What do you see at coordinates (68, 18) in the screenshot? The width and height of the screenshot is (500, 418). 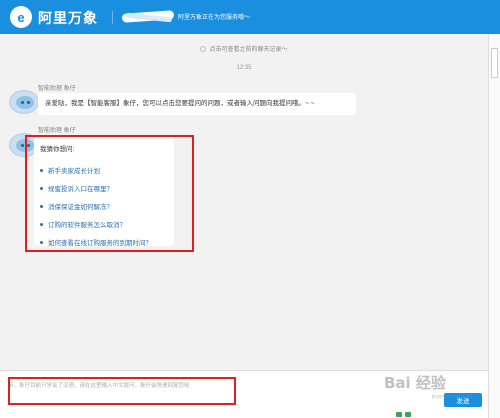 I see `app-title: 阿里万象` at bounding box center [68, 18].